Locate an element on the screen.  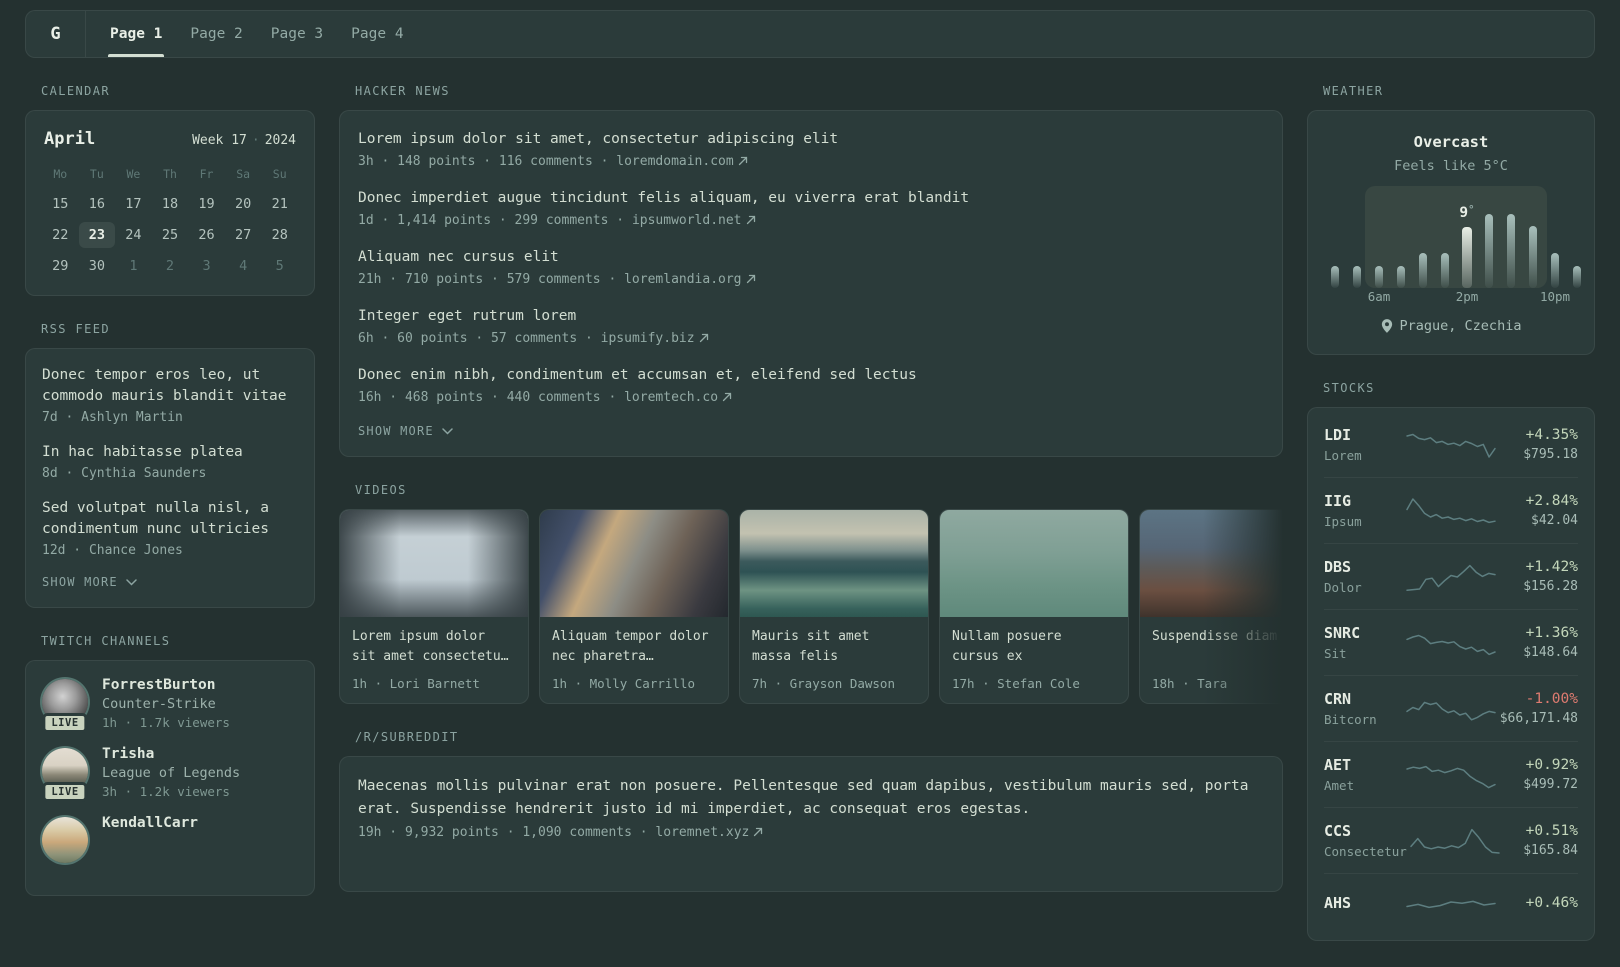
hn-item-title: Integer eget rutrum lorem is located at coordinates (811, 316).